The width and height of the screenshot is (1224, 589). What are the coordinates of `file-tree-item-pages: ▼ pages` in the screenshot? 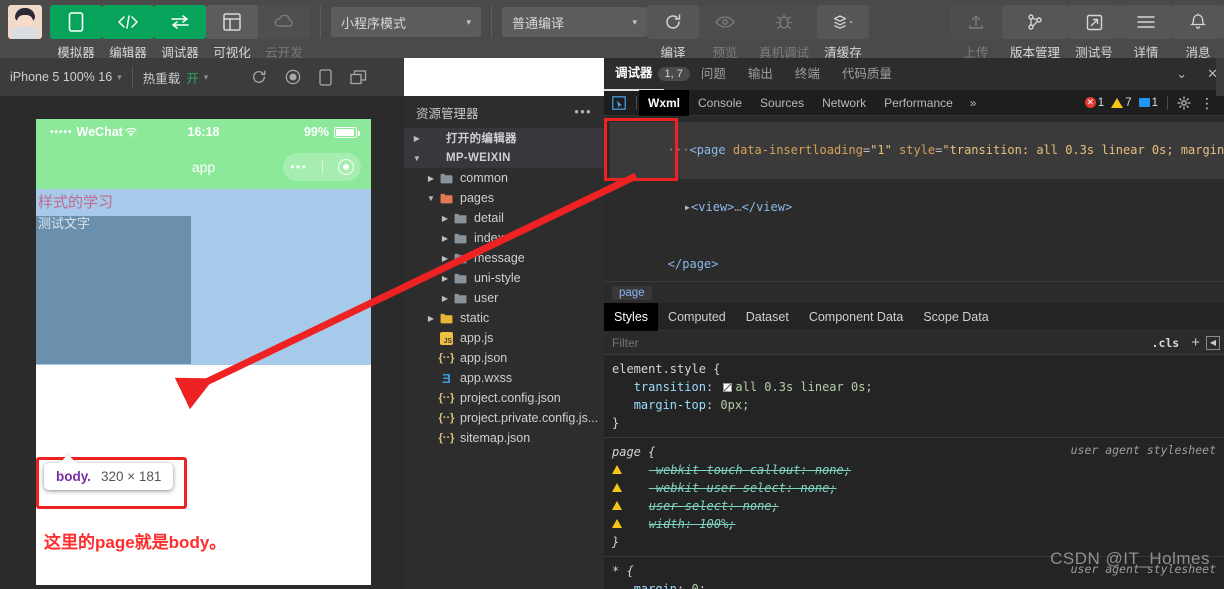 It's located at (504, 198).